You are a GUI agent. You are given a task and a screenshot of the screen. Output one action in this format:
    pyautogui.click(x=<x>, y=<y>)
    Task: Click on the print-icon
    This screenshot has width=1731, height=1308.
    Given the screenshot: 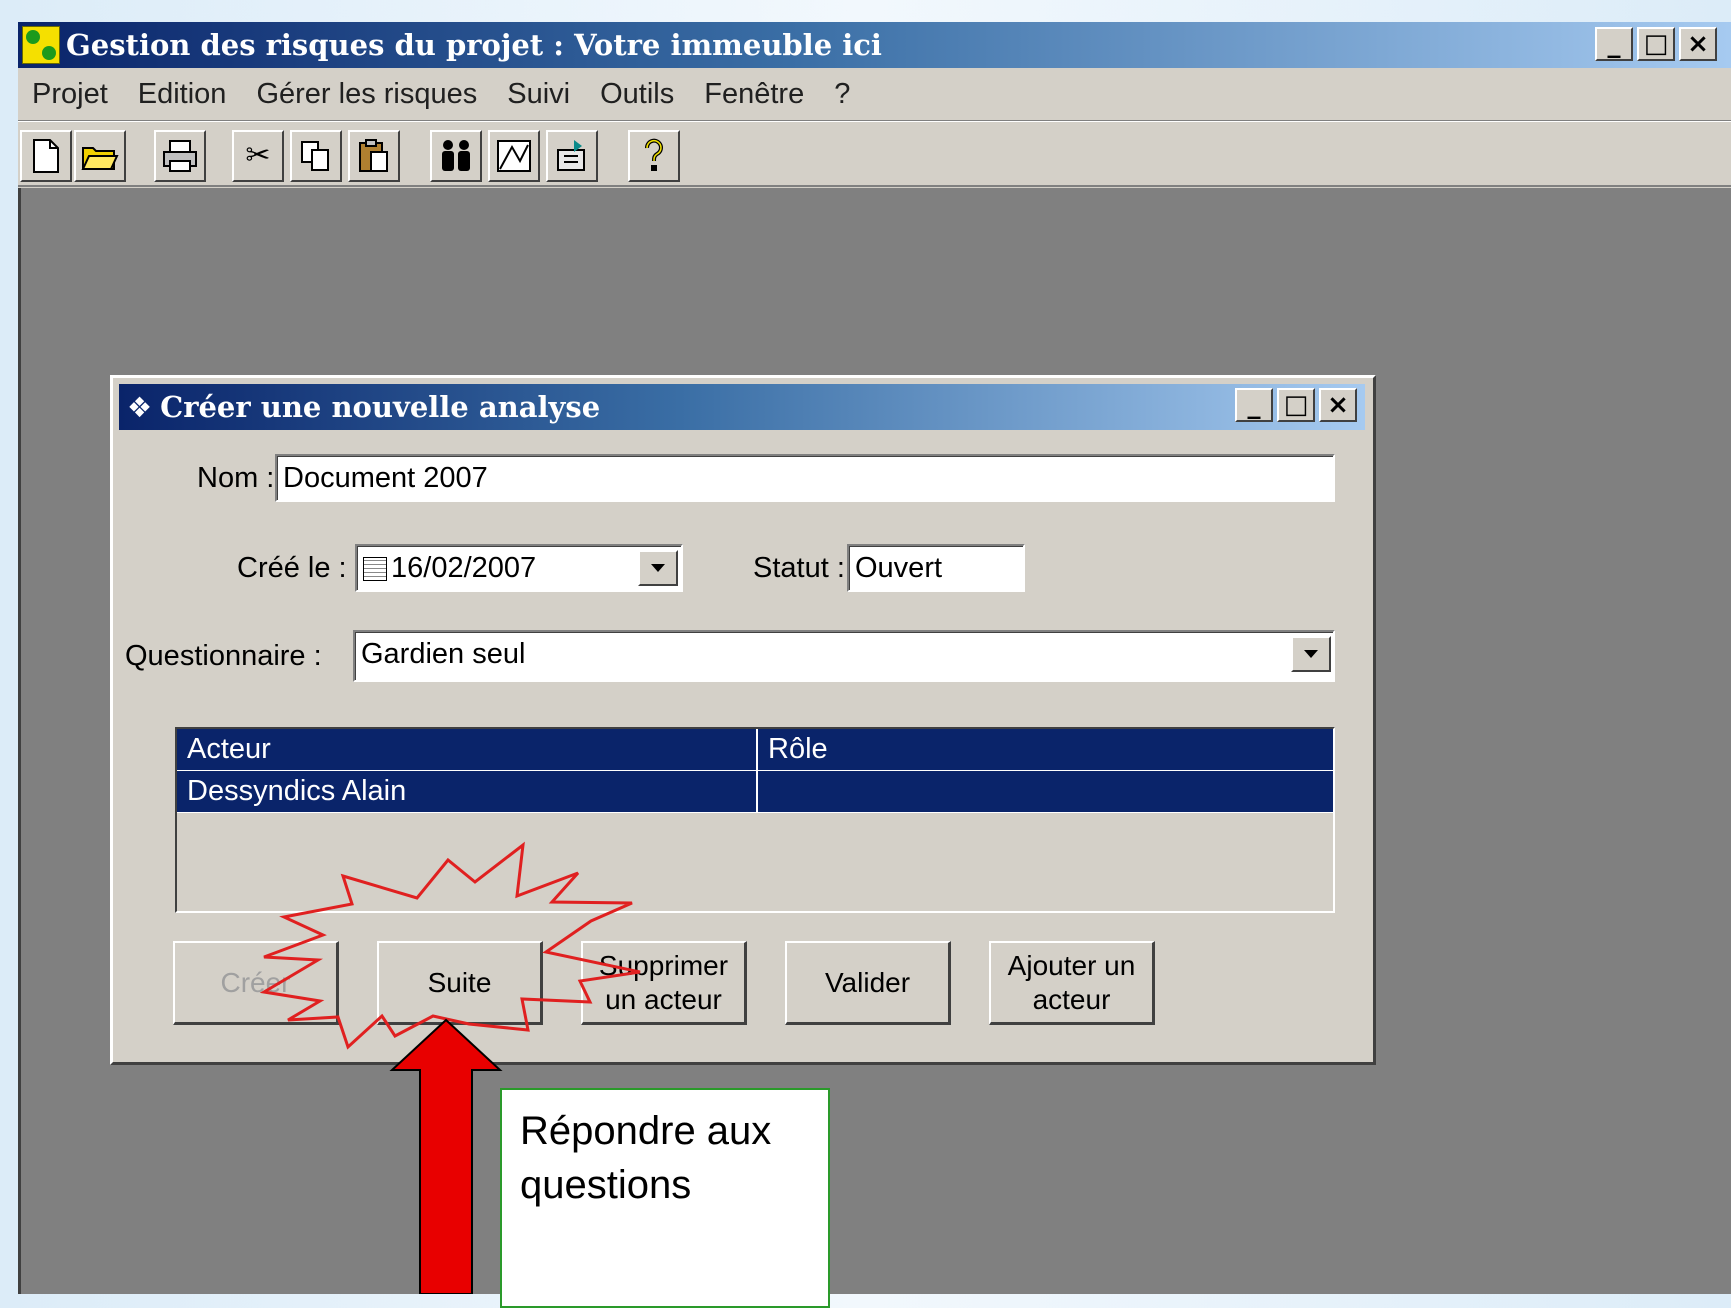 What is the action you would take?
    pyautogui.click(x=180, y=156)
    